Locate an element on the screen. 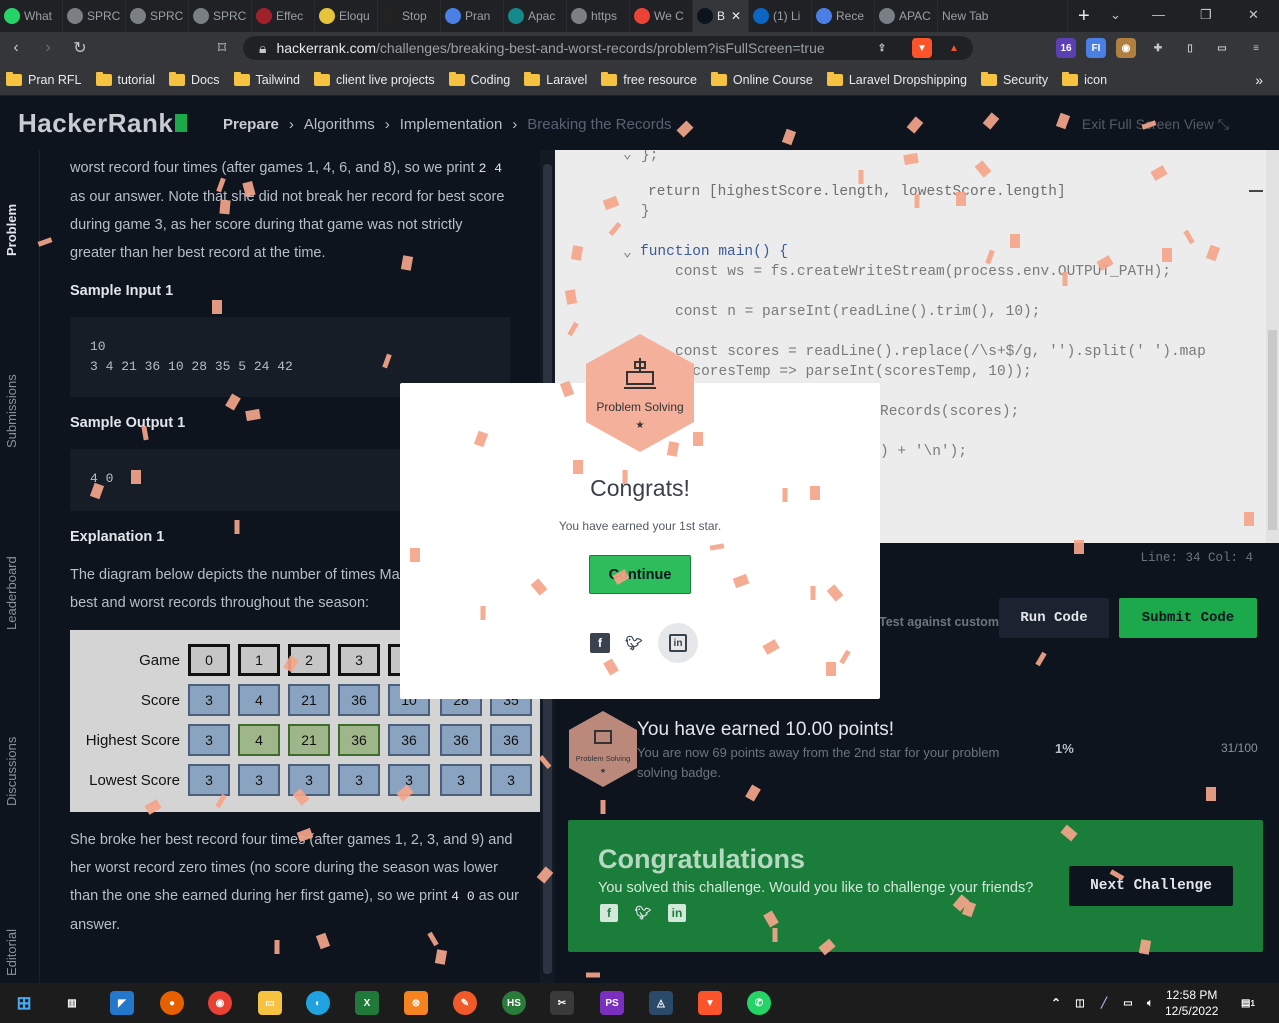 The image size is (1279, 1023). whatsapp-icon: ✆ is located at coordinates (759, 1003).